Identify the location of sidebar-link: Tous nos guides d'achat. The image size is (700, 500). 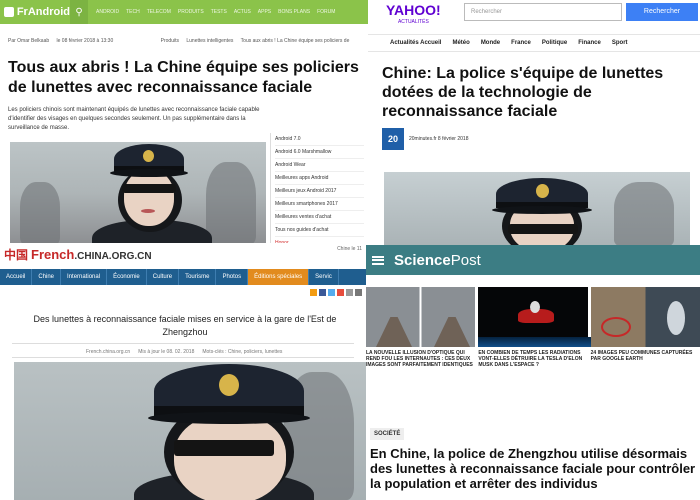
(319, 230).